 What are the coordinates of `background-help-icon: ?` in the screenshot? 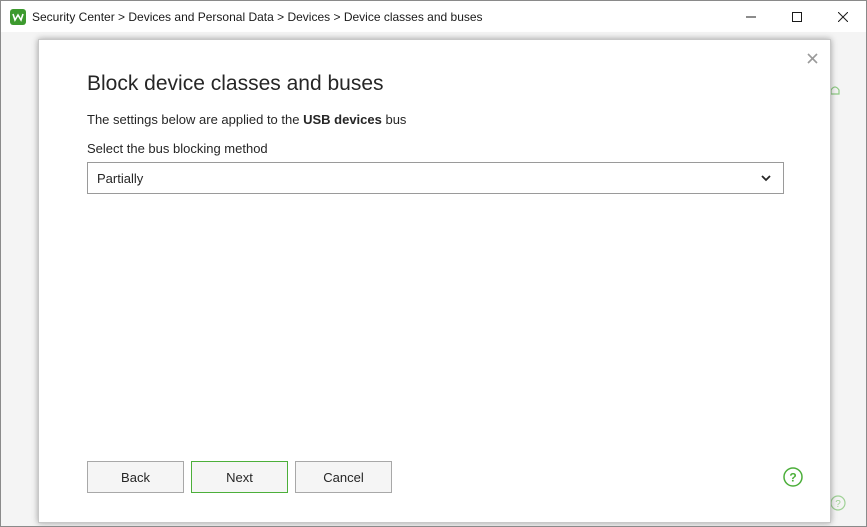 It's located at (838, 505).